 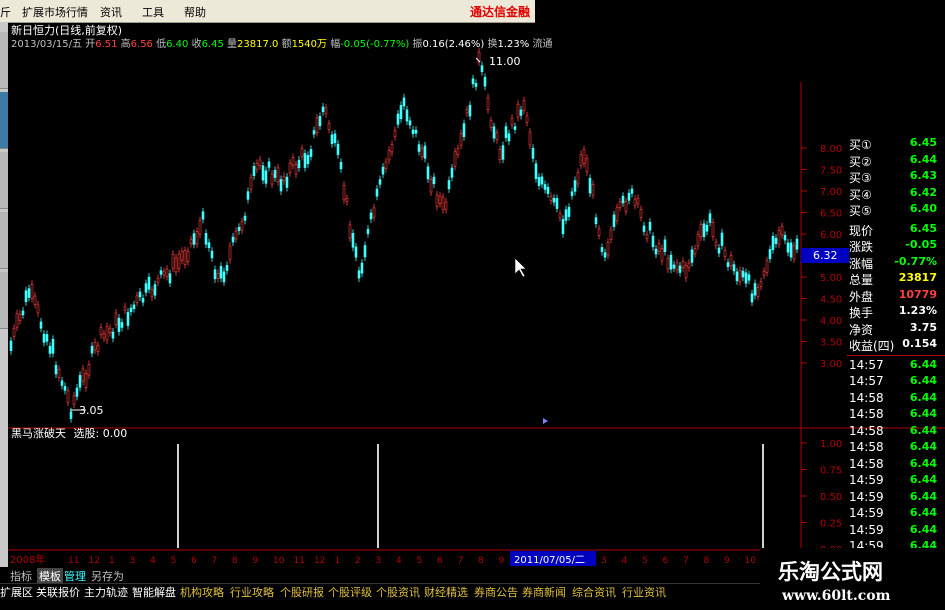 I want to click on info-chg-label: 幅, so click(x=335, y=43).